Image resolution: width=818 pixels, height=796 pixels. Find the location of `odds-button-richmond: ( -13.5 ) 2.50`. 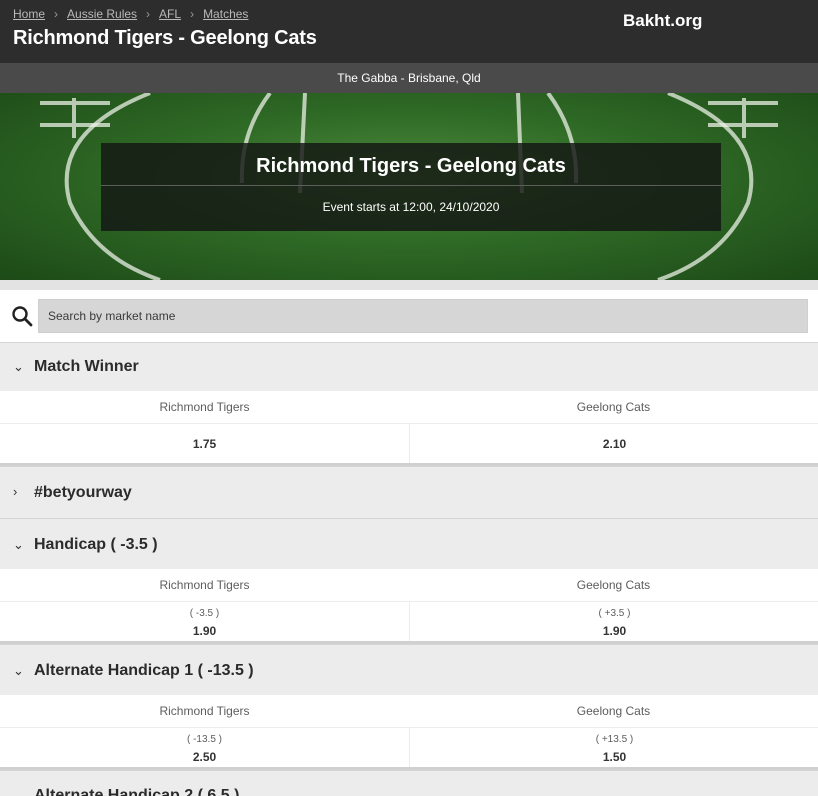

odds-button-richmond: ( -13.5 ) 2.50 is located at coordinates (204, 747).